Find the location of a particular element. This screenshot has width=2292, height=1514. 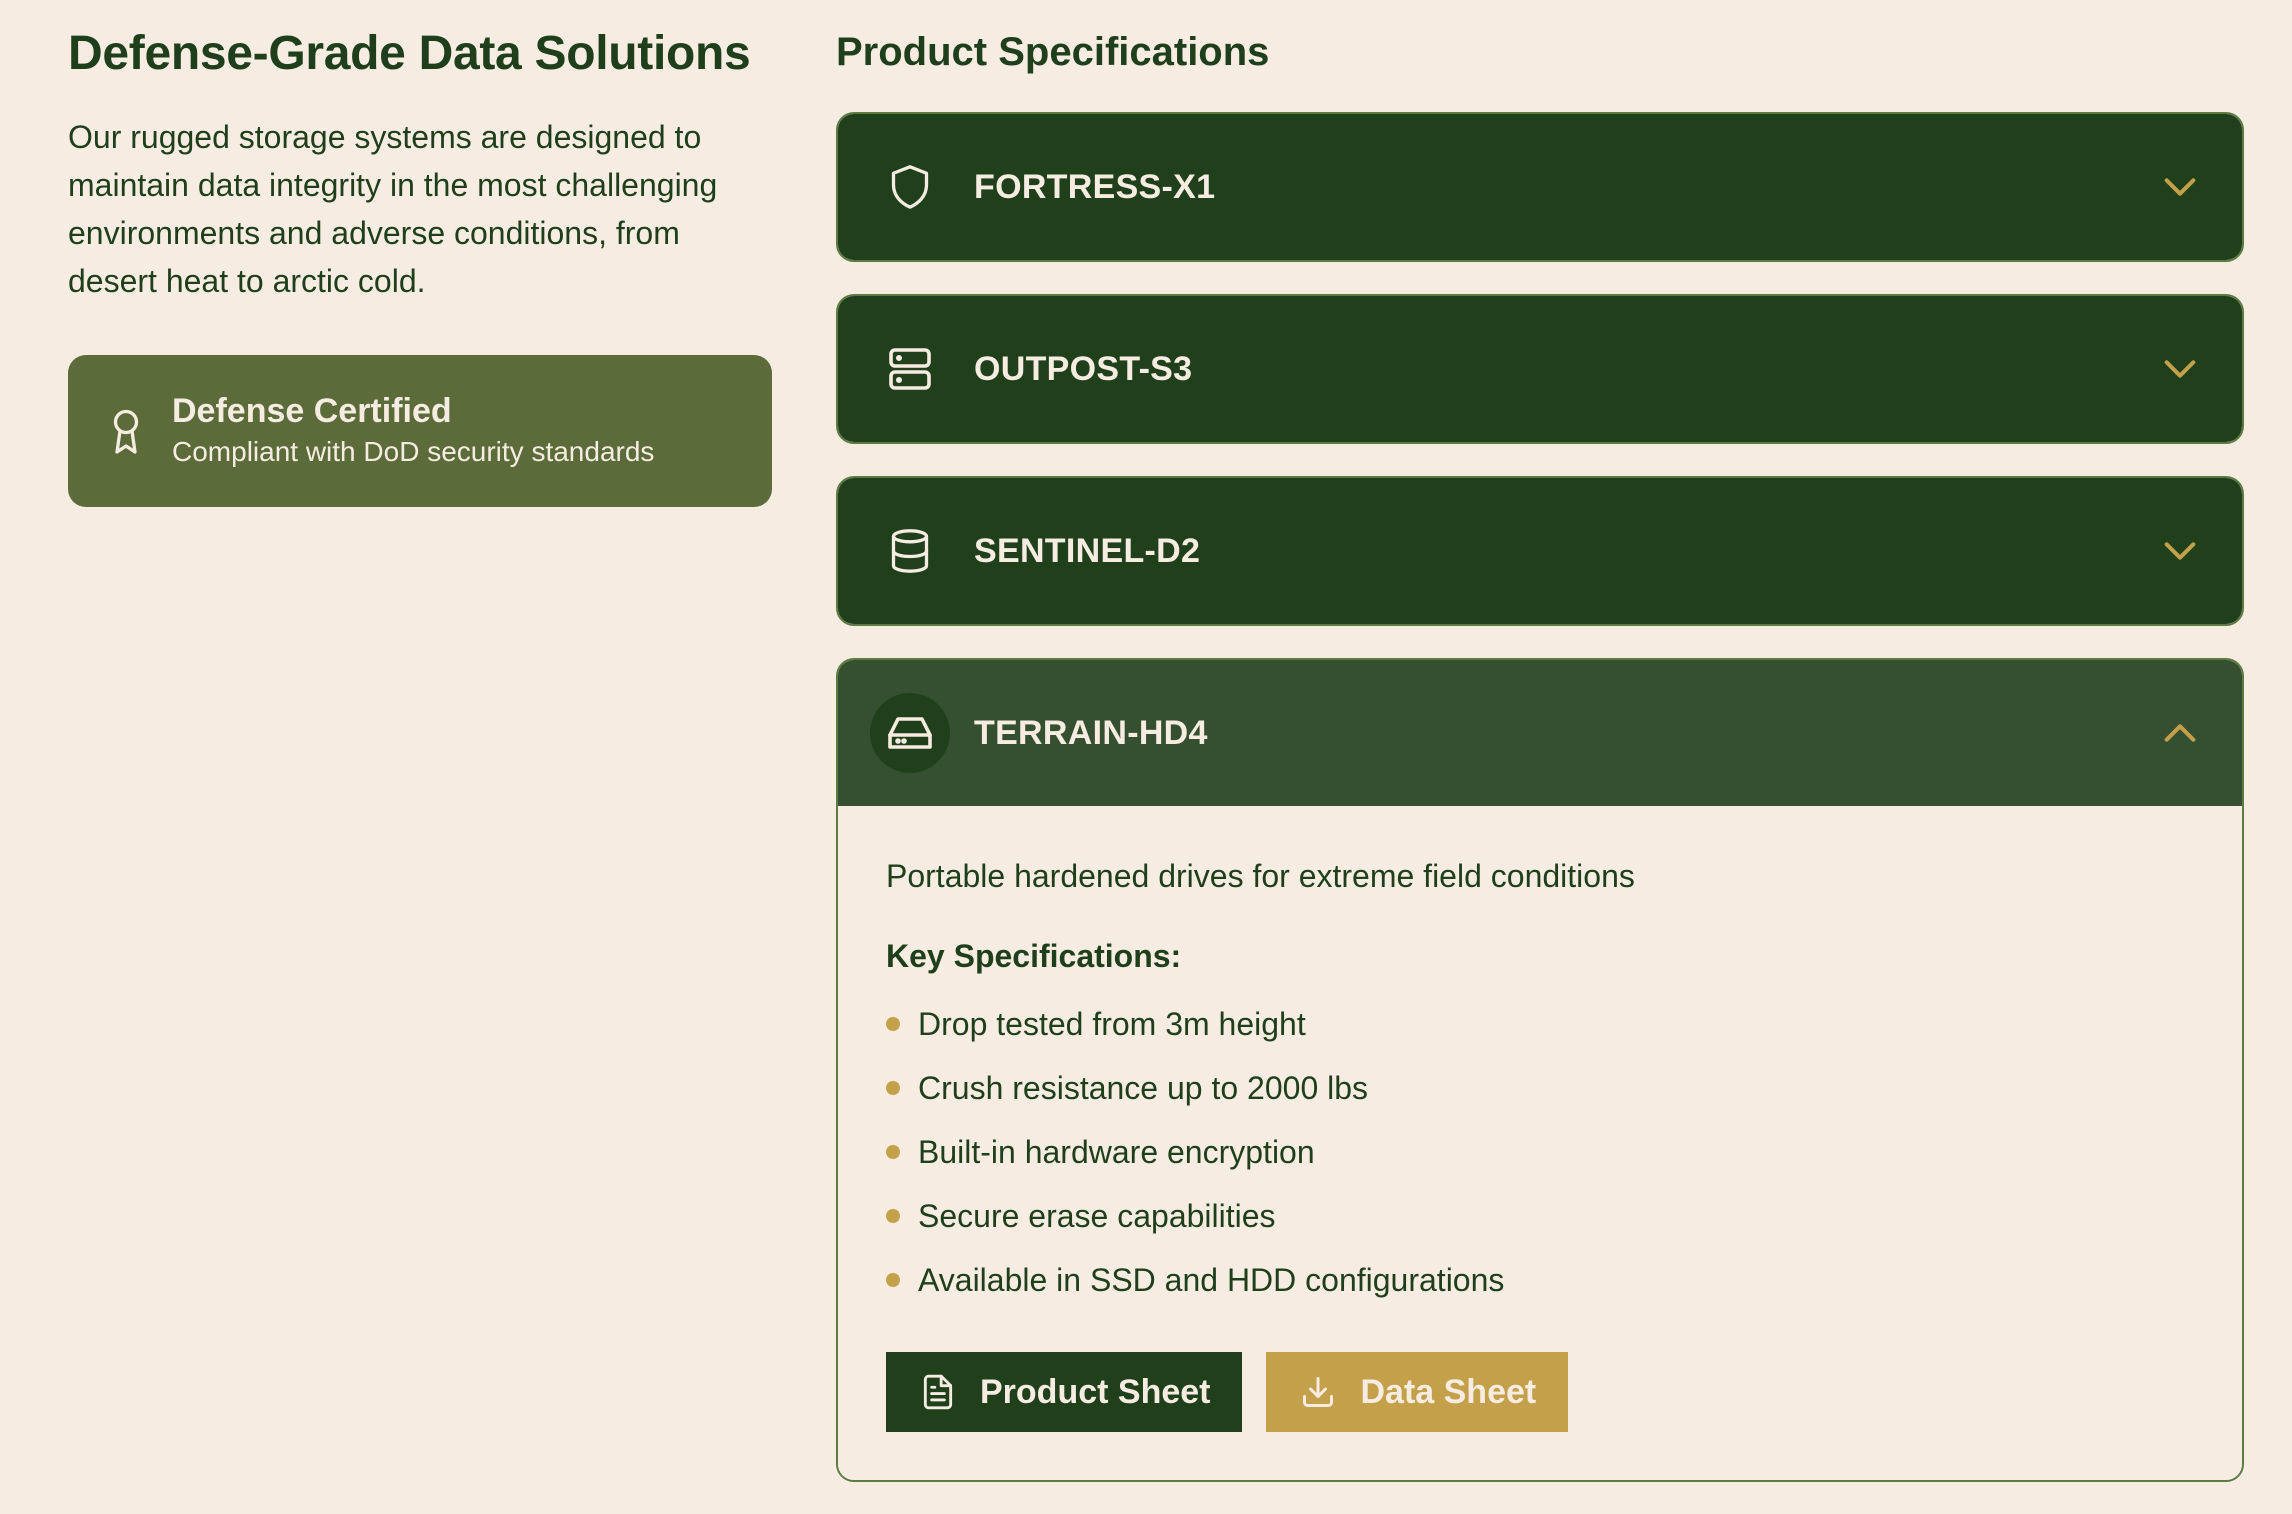

product-sheet-button: Product Sheet is located at coordinates (1064, 1392).